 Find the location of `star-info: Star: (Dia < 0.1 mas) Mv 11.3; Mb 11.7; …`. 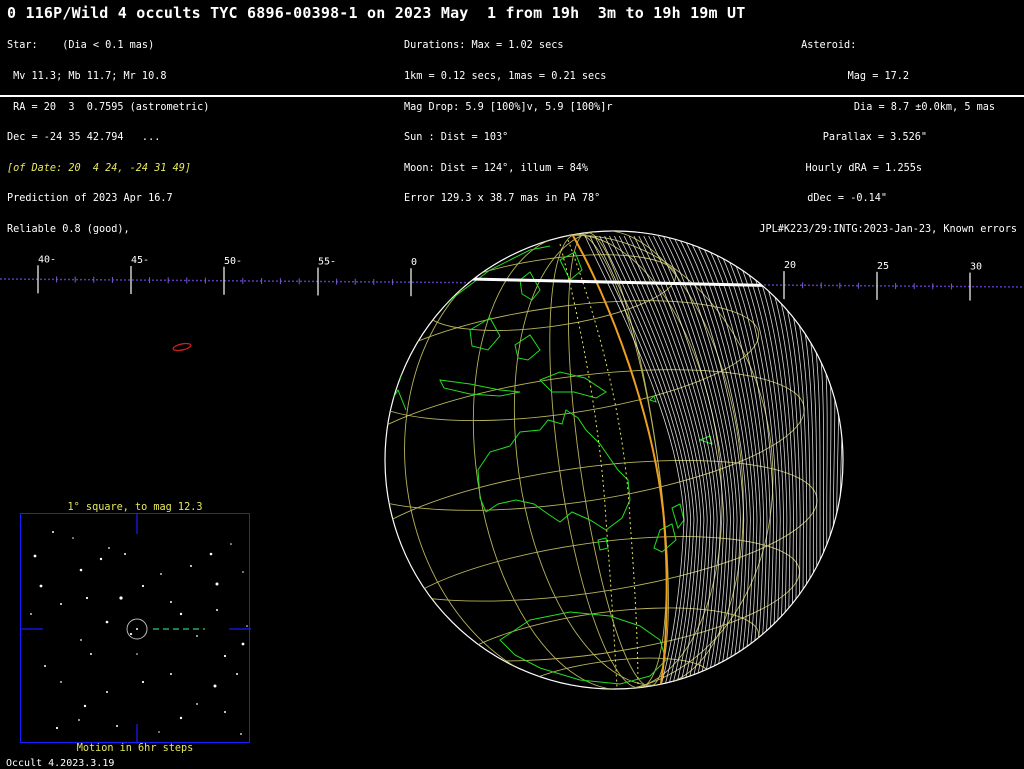

star-info: Star: (Dia < 0.1 mas) Mv 11.3; Mb 11.7; … is located at coordinates (108, 133).